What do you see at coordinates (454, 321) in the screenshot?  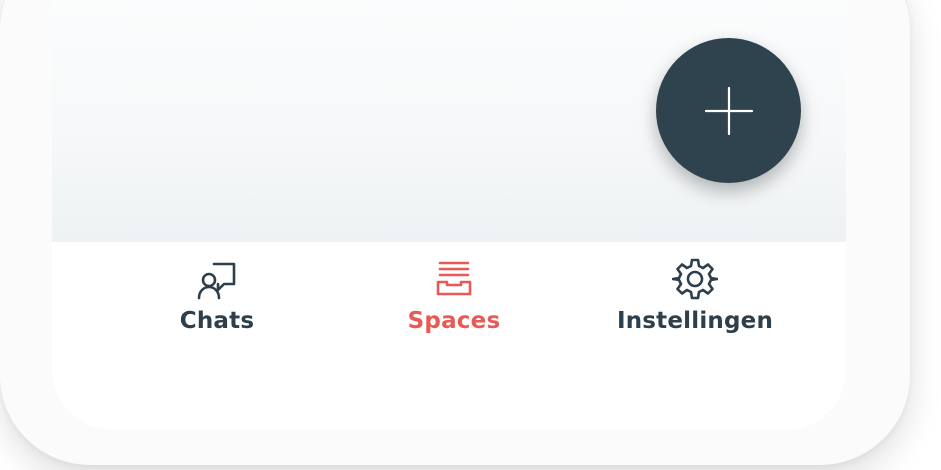 I see `tab-spaces-label: Spaces` at bounding box center [454, 321].